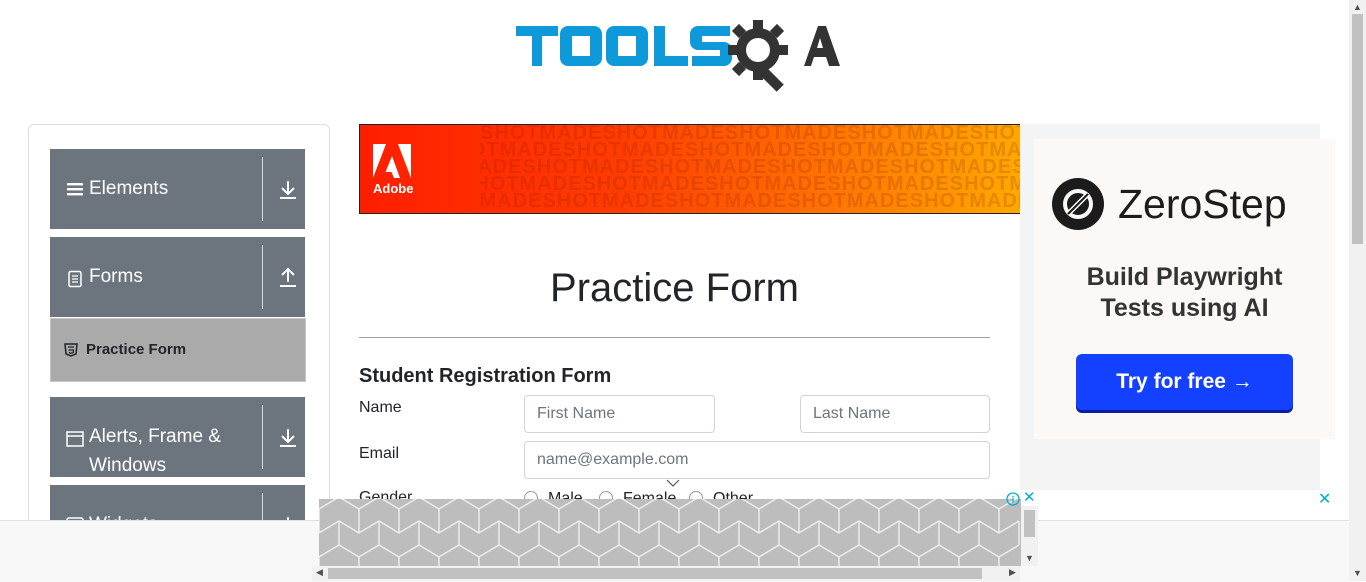 The width and height of the screenshot is (1366, 582). What do you see at coordinates (1202, 204) in the screenshot?
I see `zerostep-brand: ZeroStep` at bounding box center [1202, 204].